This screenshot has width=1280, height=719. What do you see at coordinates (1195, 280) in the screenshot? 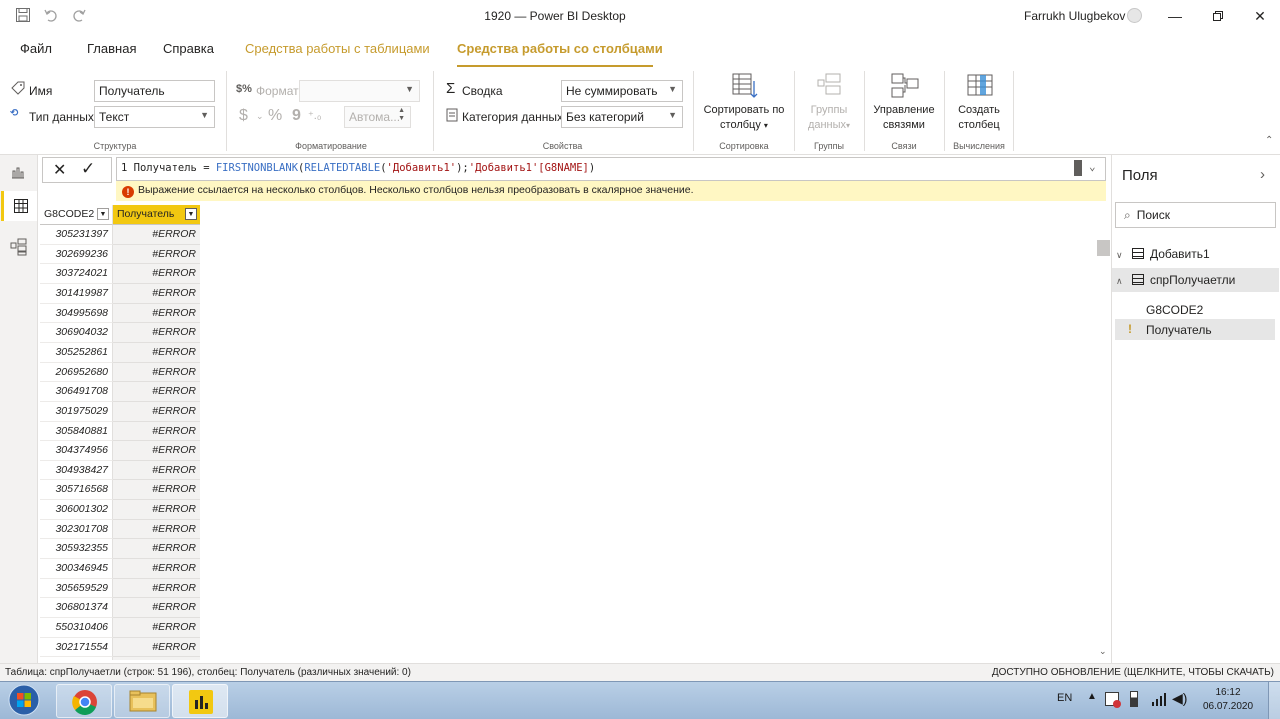
I see `field-table-sprpoluchaetli: ∧ спрПолучаетли` at bounding box center [1195, 280].